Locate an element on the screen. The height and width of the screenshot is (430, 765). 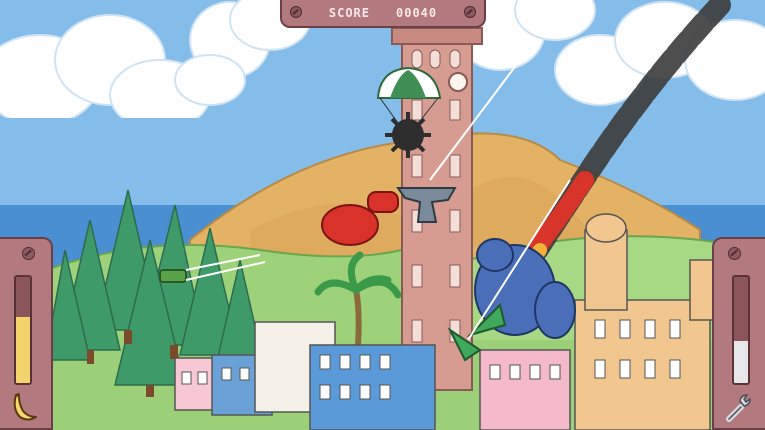
tool-charge-gauge is located at coordinates (741, 330).